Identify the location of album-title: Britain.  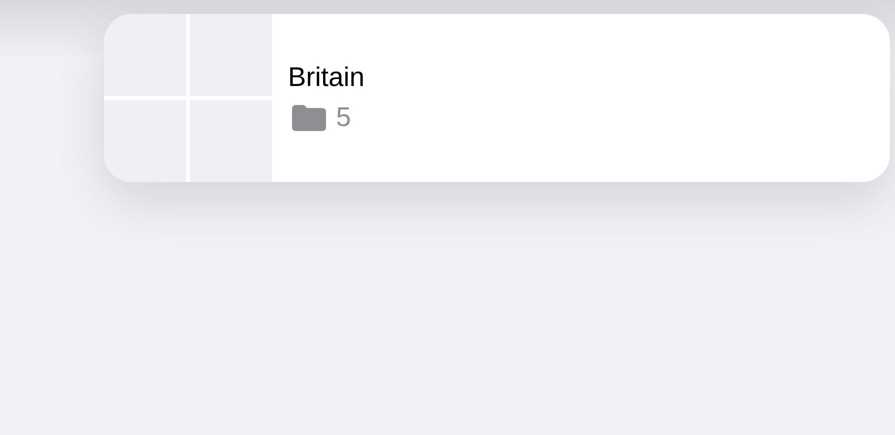
(326, 77).